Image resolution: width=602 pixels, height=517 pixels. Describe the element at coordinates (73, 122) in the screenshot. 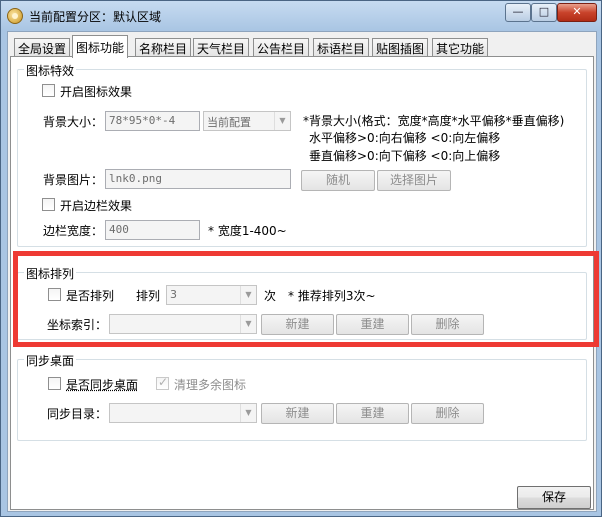

I see `bg-size-label: 背景大小：` at that location.